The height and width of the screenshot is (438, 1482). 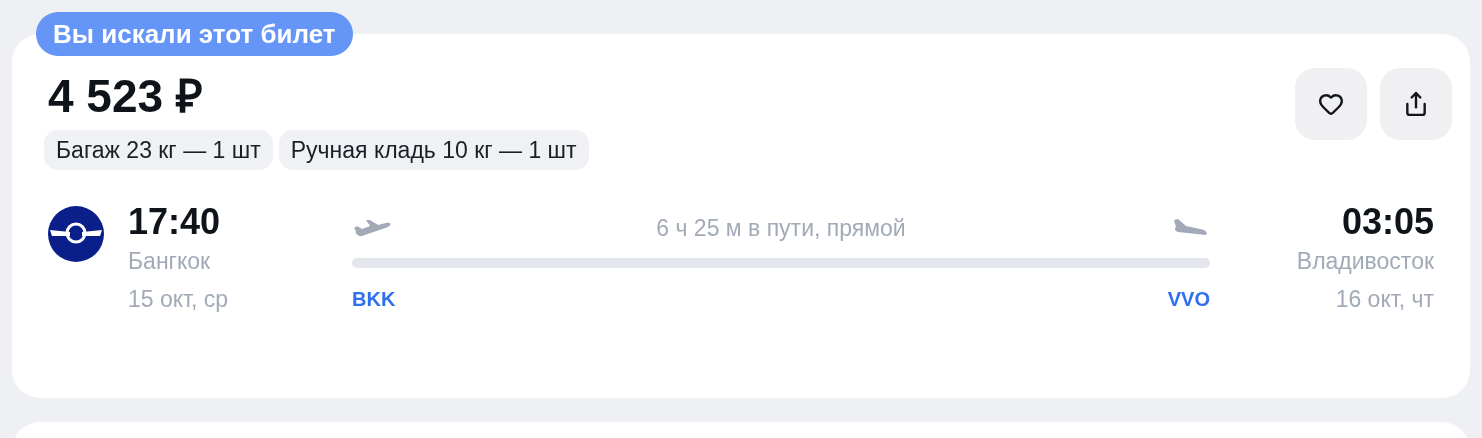 I want to click on share-icon, so click(x=1416, y=104).